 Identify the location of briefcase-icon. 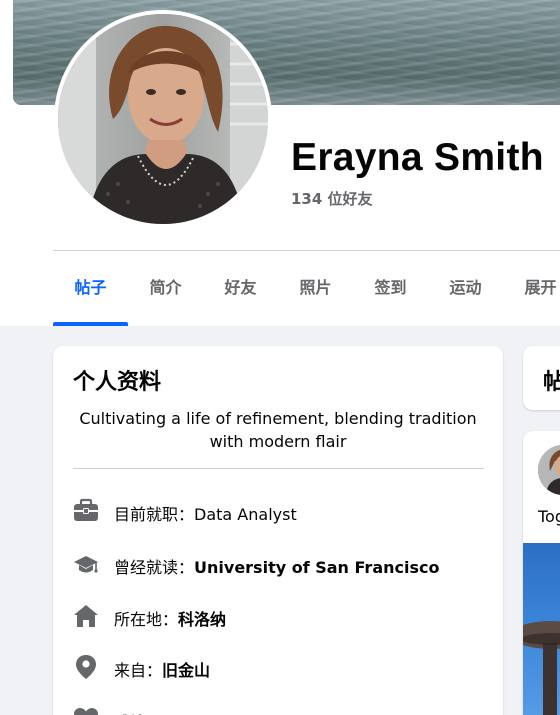
(86, 511).